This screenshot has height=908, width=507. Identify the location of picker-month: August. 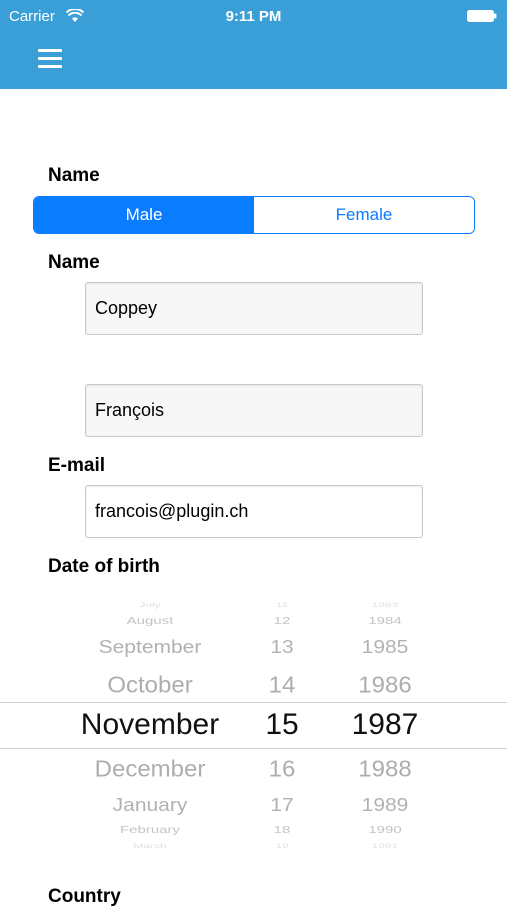
(150, 620).